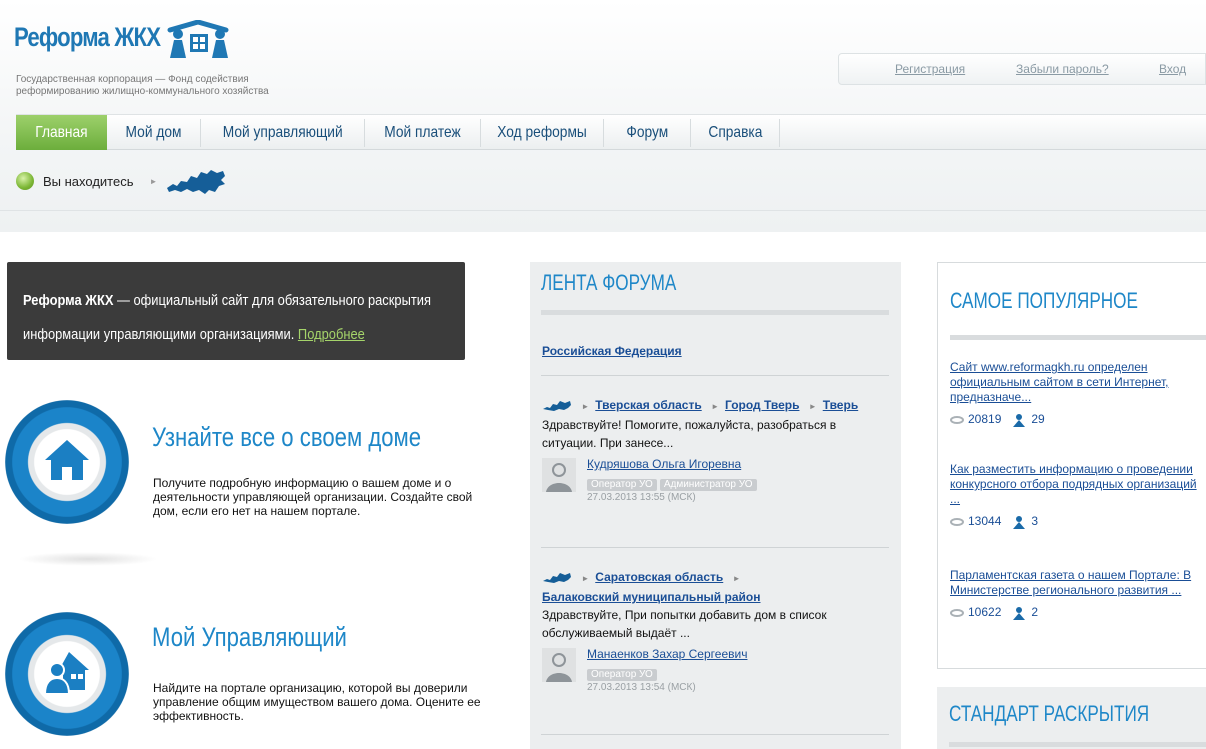 The image size is (1206, 749). I want to click on popular-item-stats: 20819 29, so click(1078, 419).